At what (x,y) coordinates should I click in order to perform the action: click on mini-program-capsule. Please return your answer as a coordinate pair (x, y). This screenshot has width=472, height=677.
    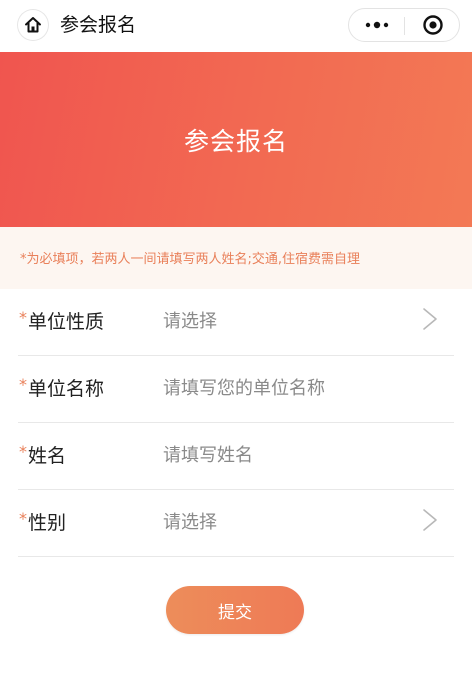
    Looking at the image, I should click on (404, 25).